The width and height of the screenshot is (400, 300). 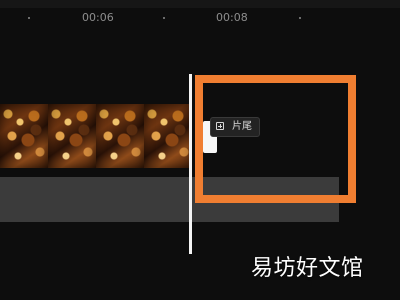 What do you see at coordinates (190, 164) in the screenshot?
I see `playhead` at bounding box center [190, 164].